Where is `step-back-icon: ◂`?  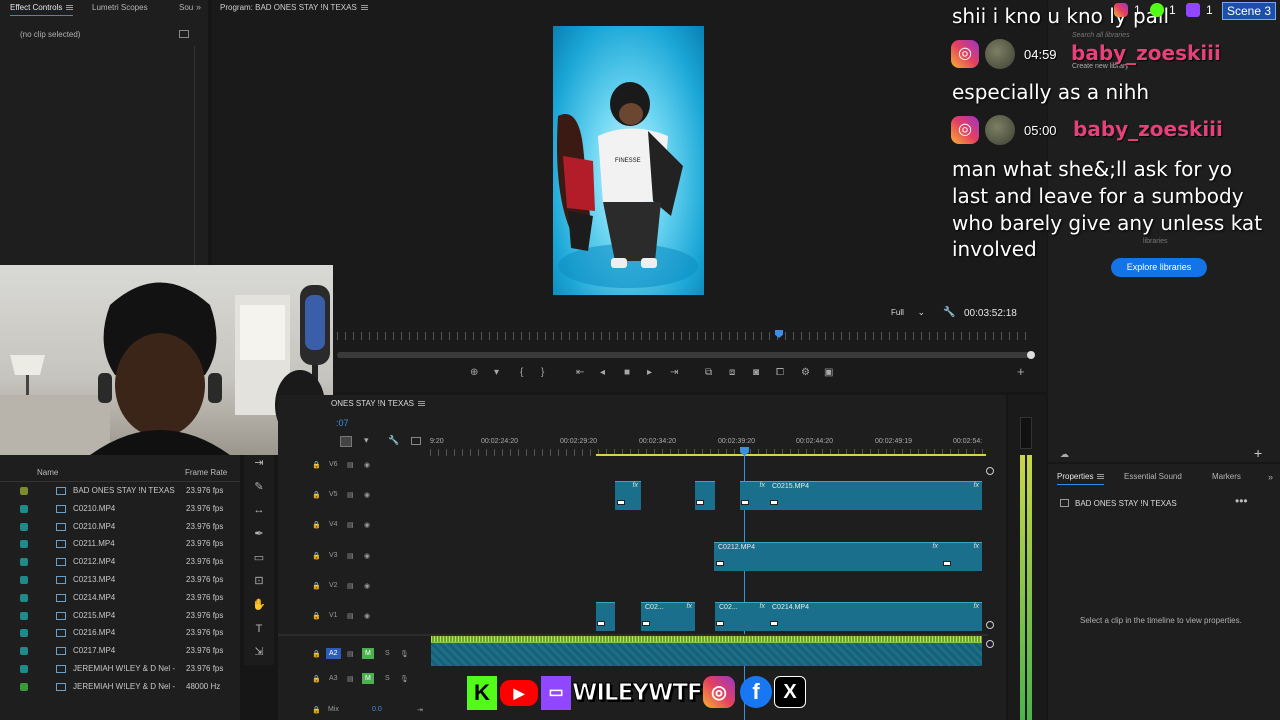
step-back-icon: ◂ is located at coordinates (602, 372).